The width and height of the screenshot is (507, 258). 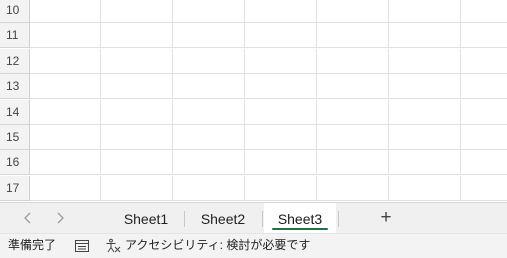 I want to click on scroll-tabs-right-button, so click(x=60, y=218).